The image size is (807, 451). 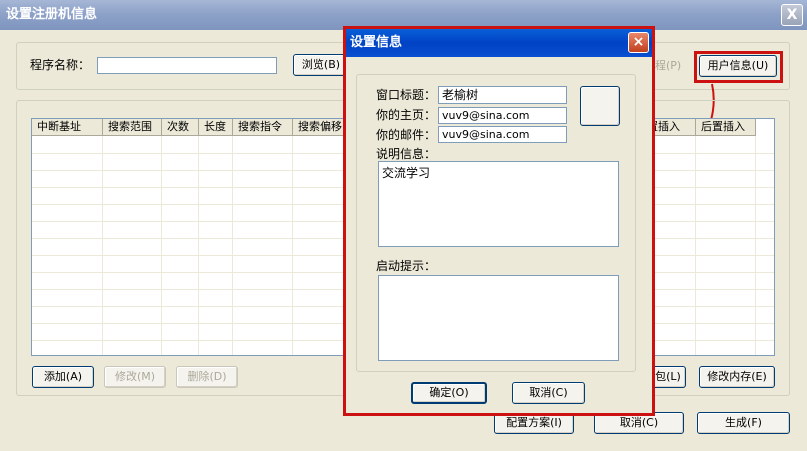 I want to click on process-button: 程(P), so click(x=668, y=65).